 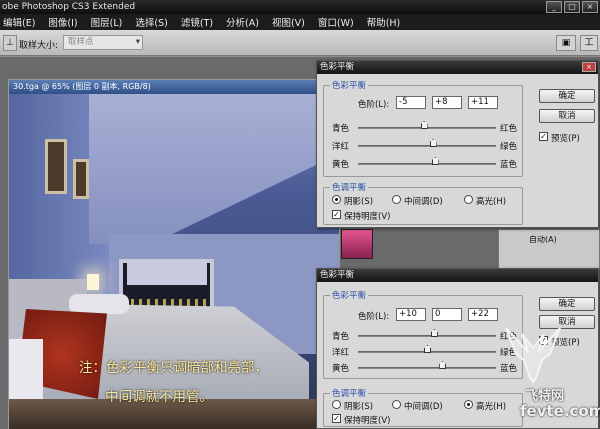 What do you see at coordinates (39, 46) in the screenshot?
I see `sample-size-label: 取样大小:` at bounding box center [39, 46].